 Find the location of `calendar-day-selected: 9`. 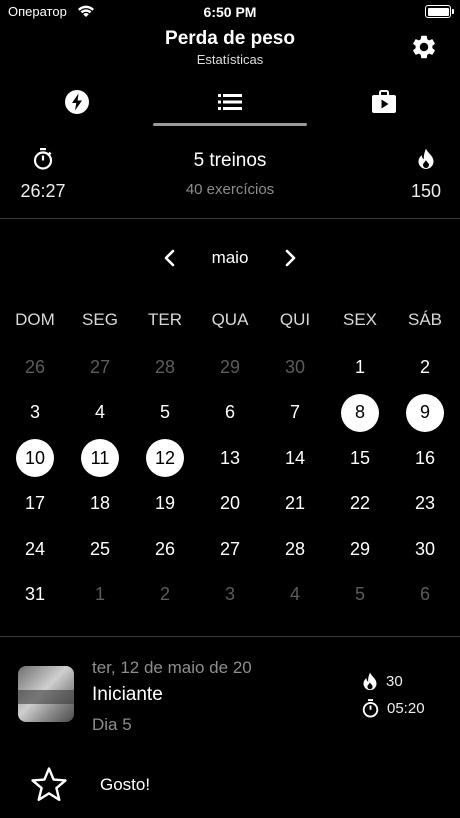

calendar-day-selected: 9 is located at coordinates (425, 412).